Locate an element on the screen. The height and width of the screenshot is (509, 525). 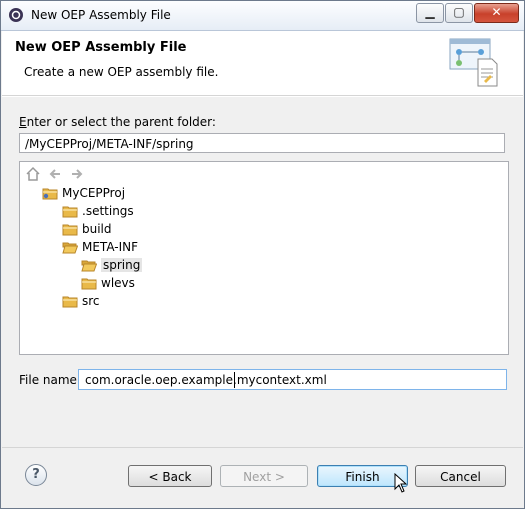
back-button: < Back is located at coordinates (170, 476).